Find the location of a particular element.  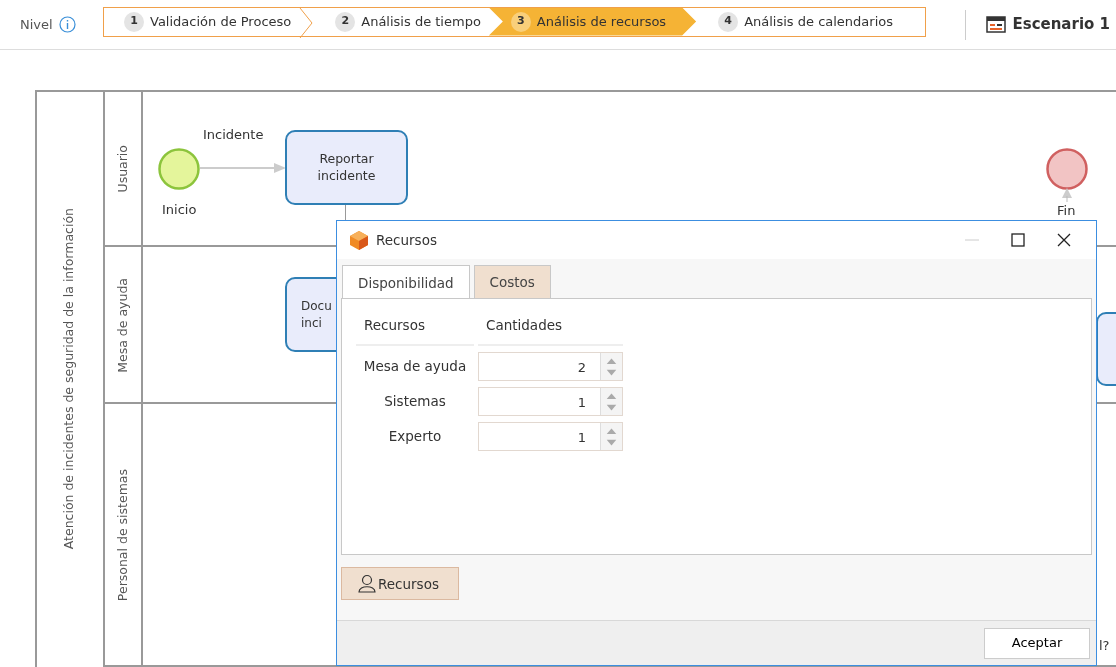

end-event is located at coordinates (1067, 169).